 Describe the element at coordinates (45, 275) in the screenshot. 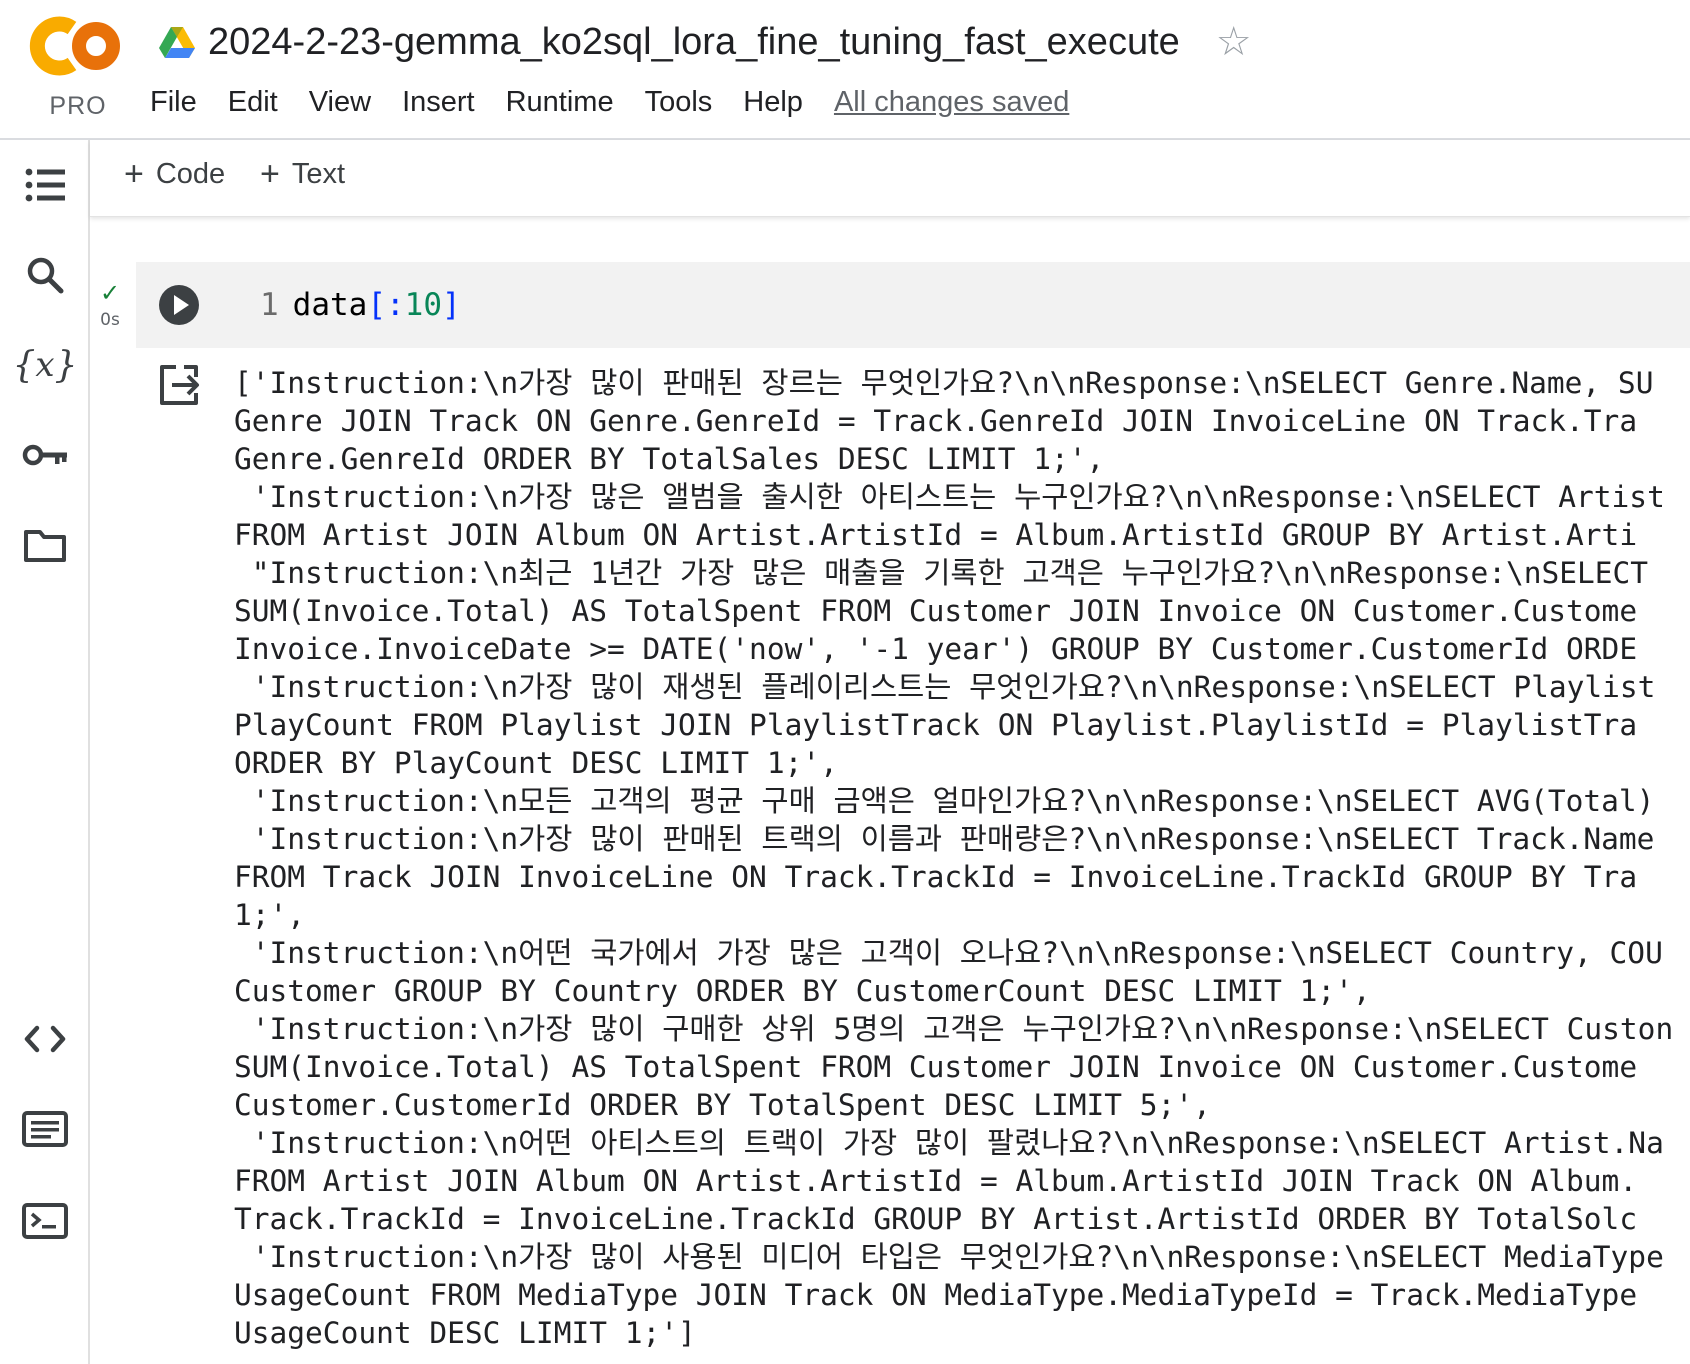

I see `search-icon` at that location.